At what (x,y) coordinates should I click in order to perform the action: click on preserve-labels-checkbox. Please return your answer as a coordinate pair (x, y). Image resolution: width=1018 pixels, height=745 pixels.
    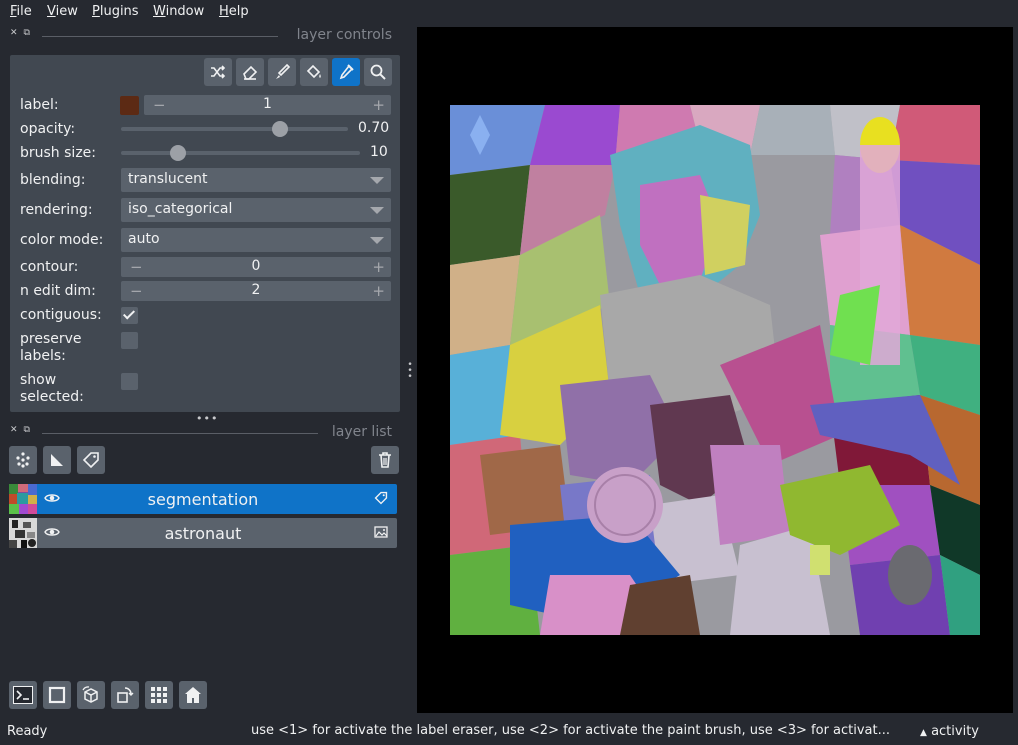
    Looking at the image, I should click on (129, 340).